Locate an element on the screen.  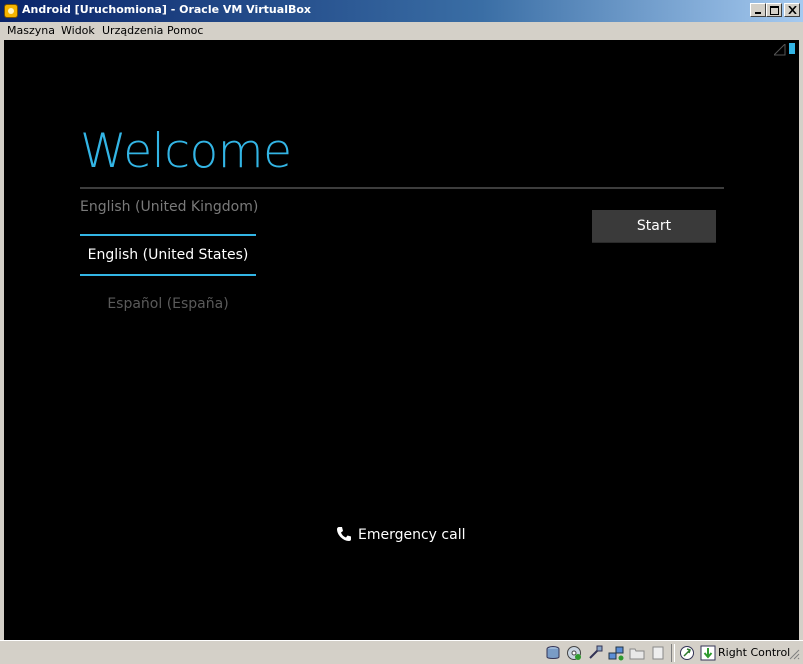
network-icon is located at coordinates (616, 653).